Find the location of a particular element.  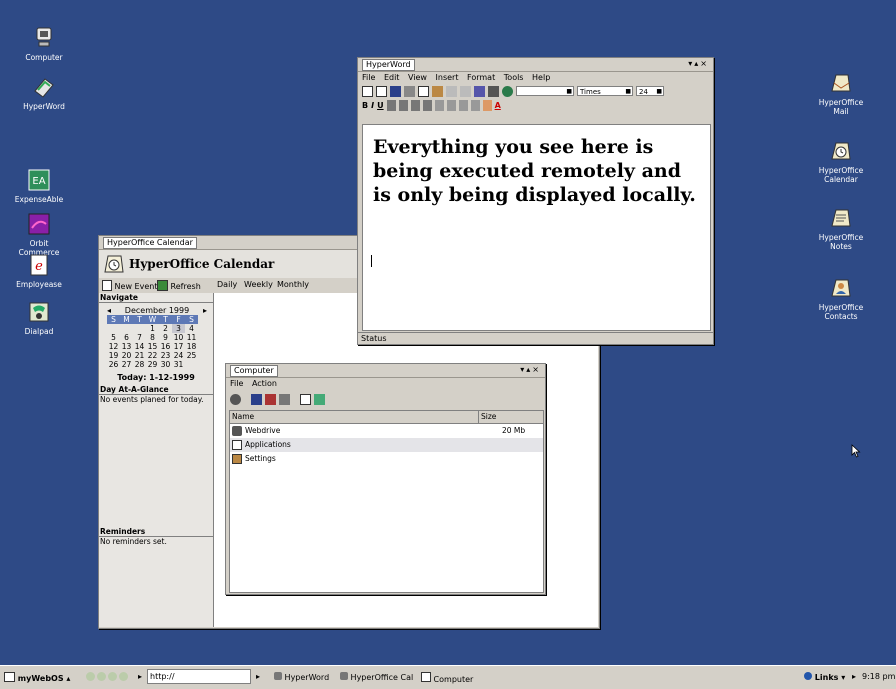

day-cell: 26 is located at coordinates (113, 364).